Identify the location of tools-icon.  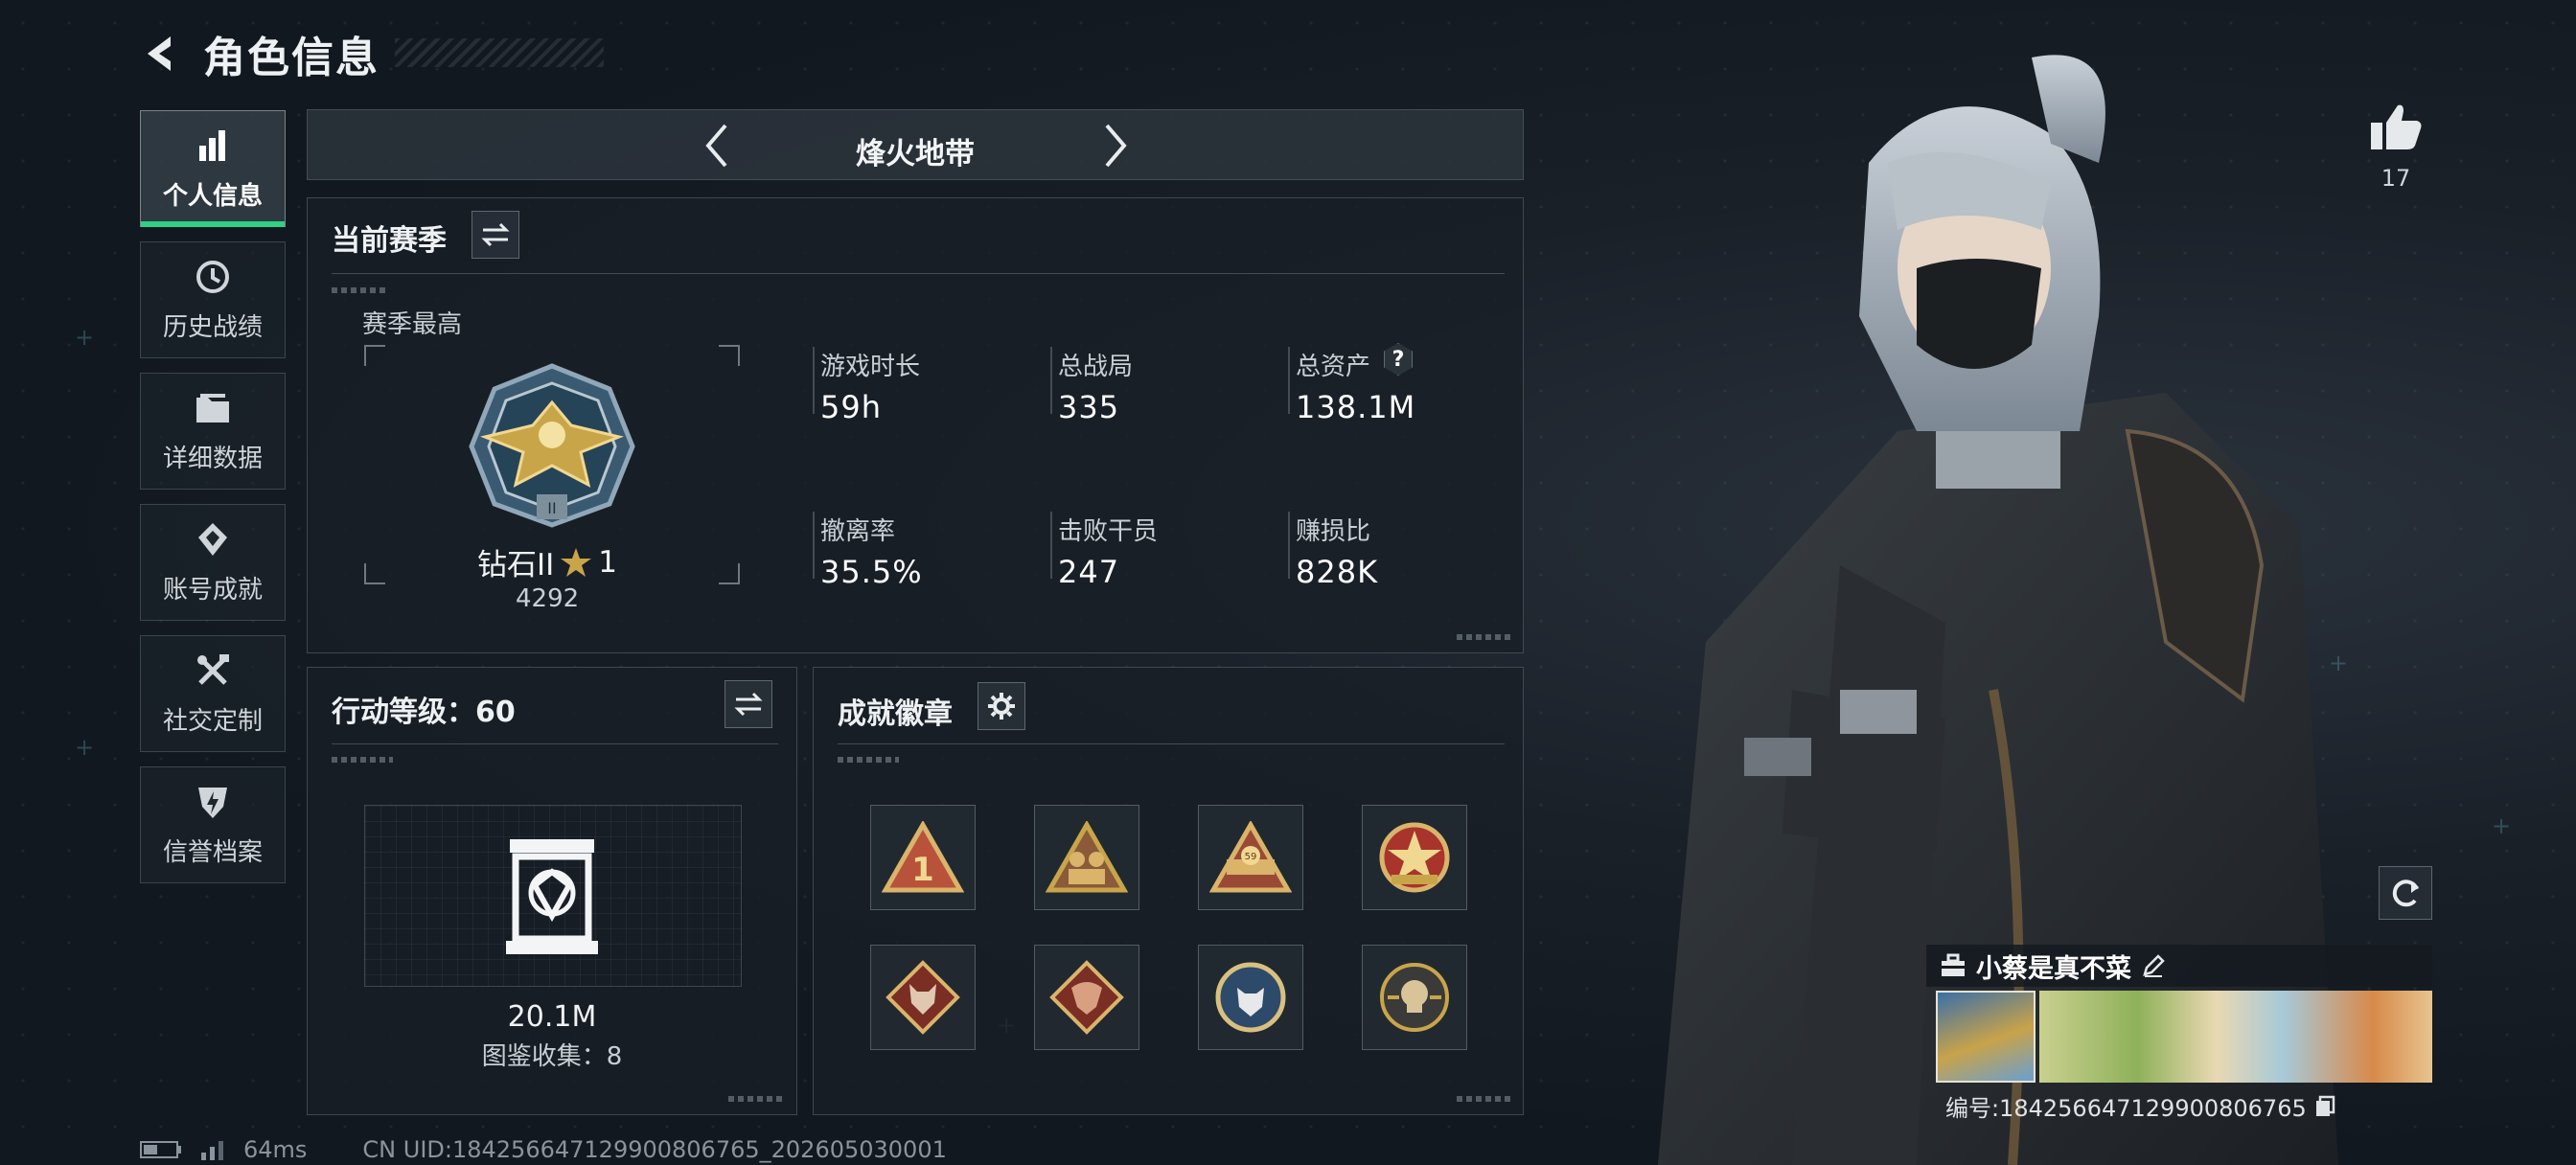
(213, 670).